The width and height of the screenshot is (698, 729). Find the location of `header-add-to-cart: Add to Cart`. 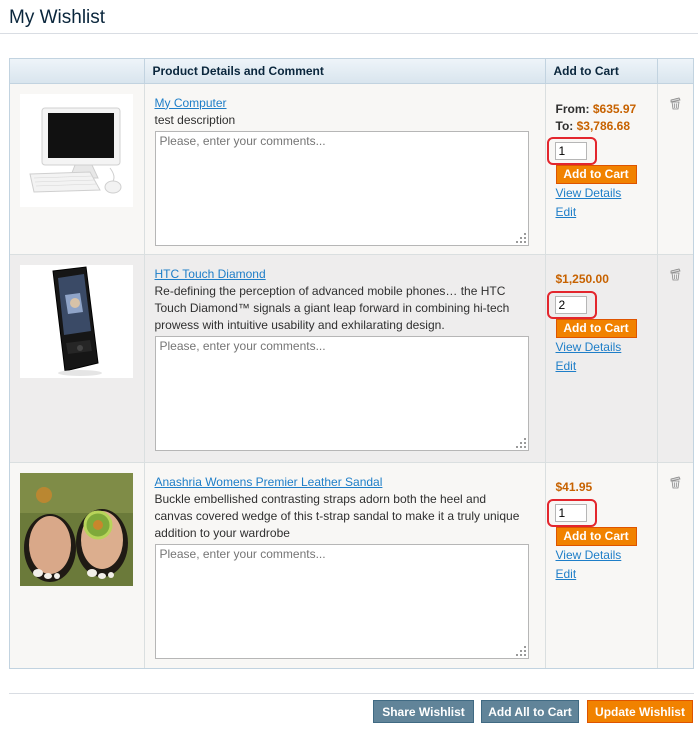

header-add-to-cart: Add to Cart is located at coordinates (601, 71).